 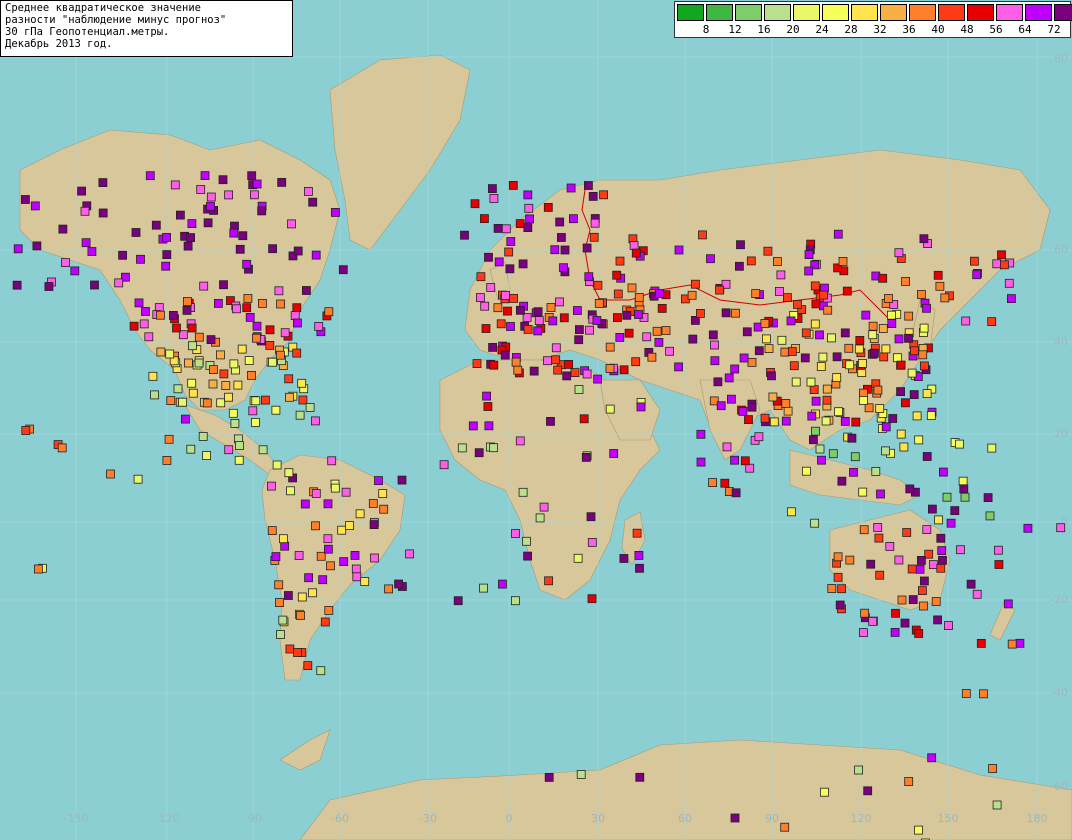 I want to click on legend-label: 24, so click(x=822, y=29).